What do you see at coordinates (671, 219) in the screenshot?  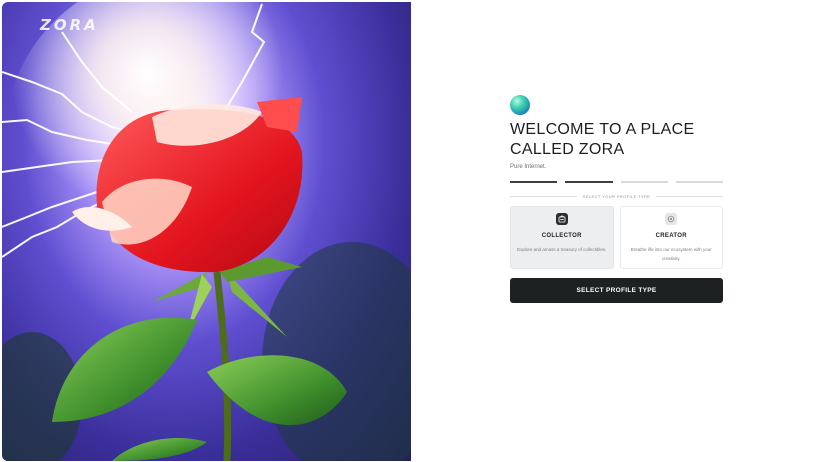 I see `creator-icon` at bounding box center [671, 219].